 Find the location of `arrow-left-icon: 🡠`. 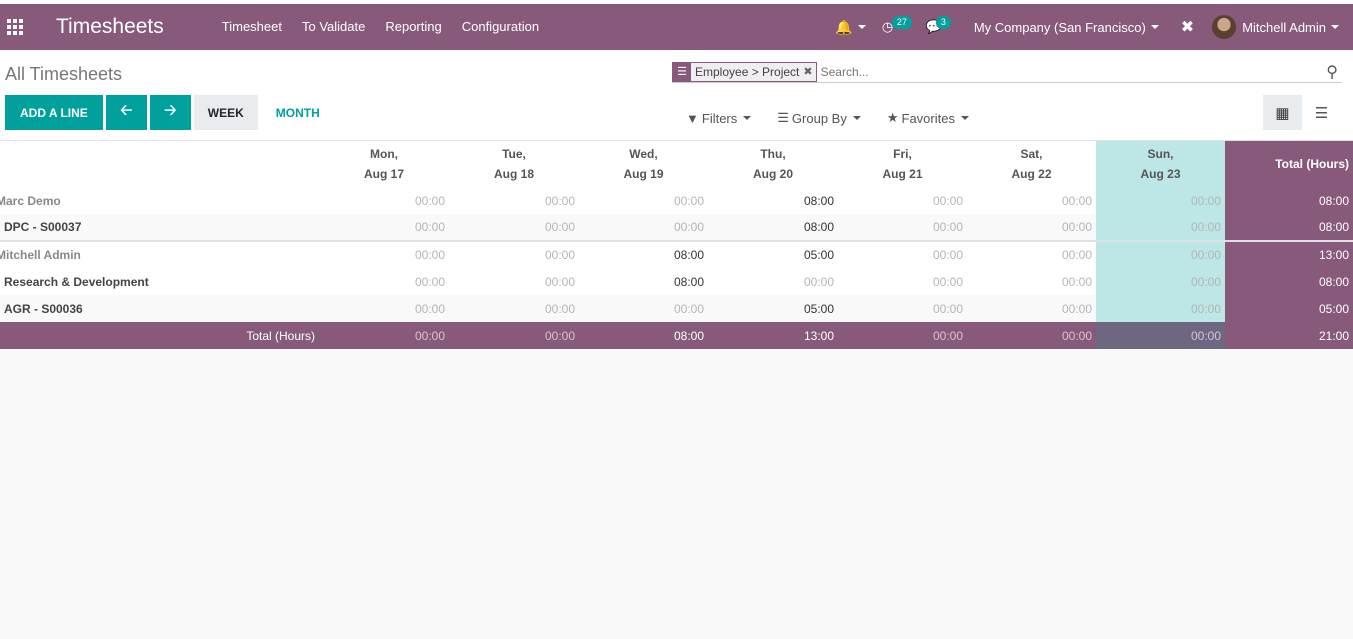

arrow-left-icon: 🡠 is located at coordinates (126, 110).